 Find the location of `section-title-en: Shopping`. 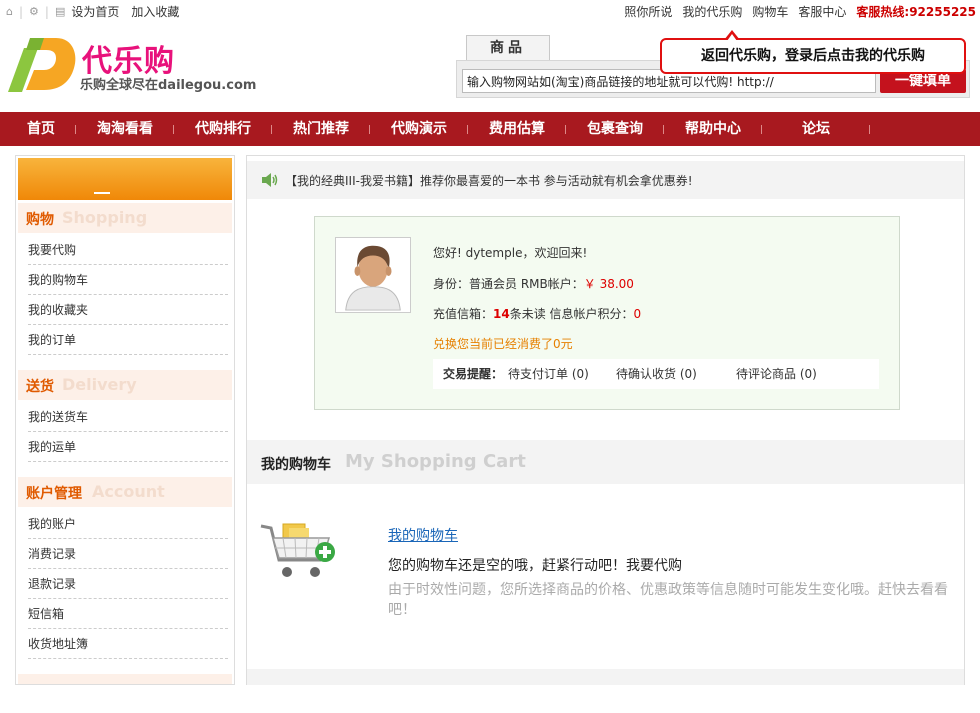

section-title-en: Shopping is located at coordinates (105, 217).